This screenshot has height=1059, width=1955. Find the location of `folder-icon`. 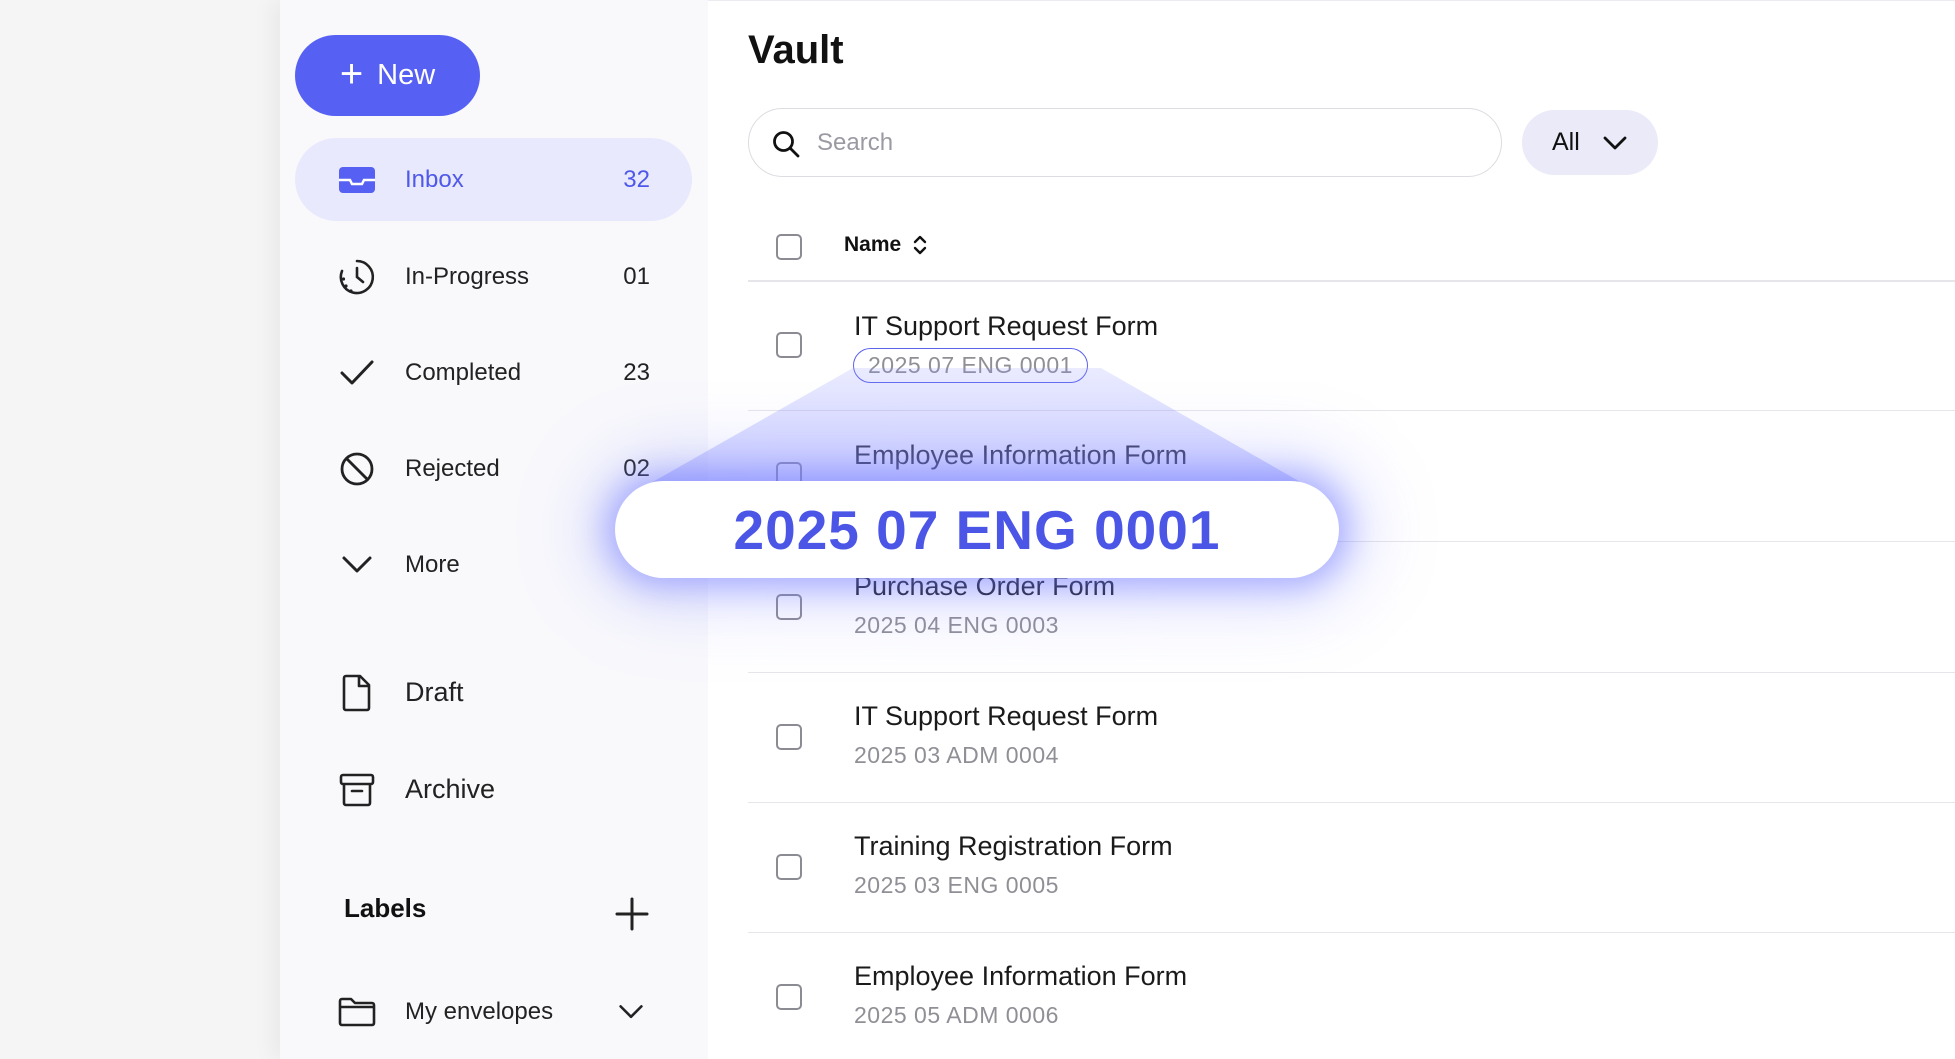

folder-icon is located at coordinates (357, 1012).